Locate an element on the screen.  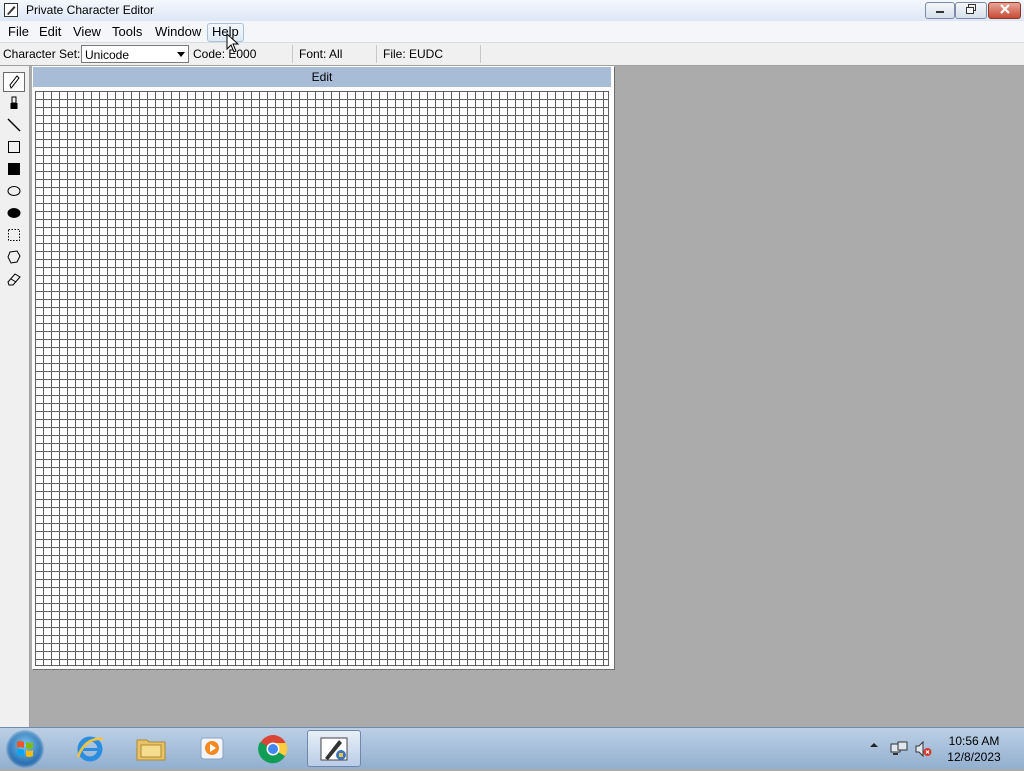
filled-ellipse-icon is located at coordinates (14, 213).